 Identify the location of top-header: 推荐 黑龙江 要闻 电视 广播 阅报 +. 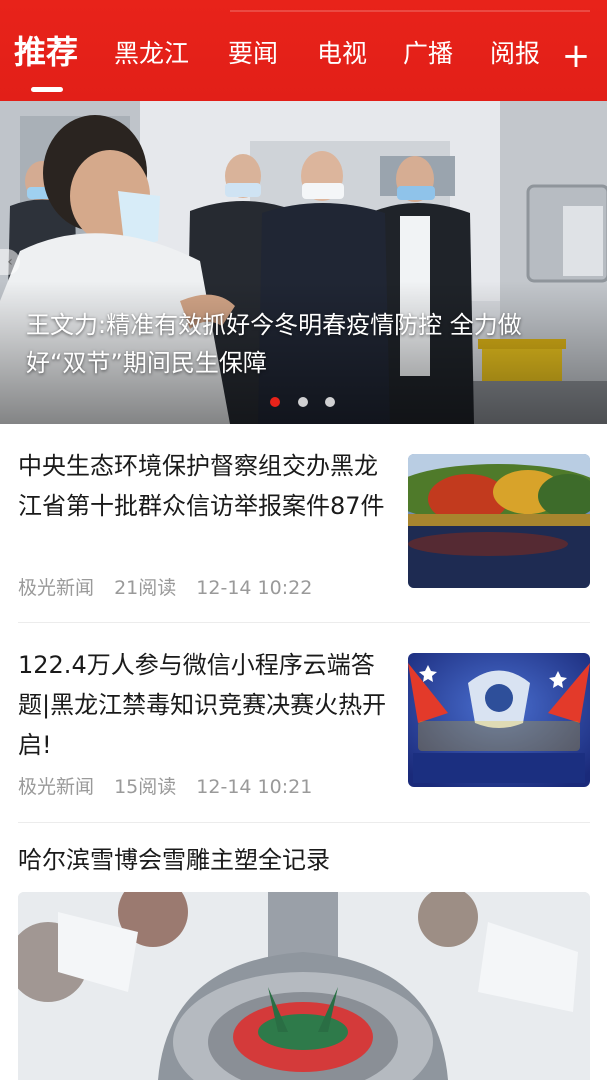
(303, 50).